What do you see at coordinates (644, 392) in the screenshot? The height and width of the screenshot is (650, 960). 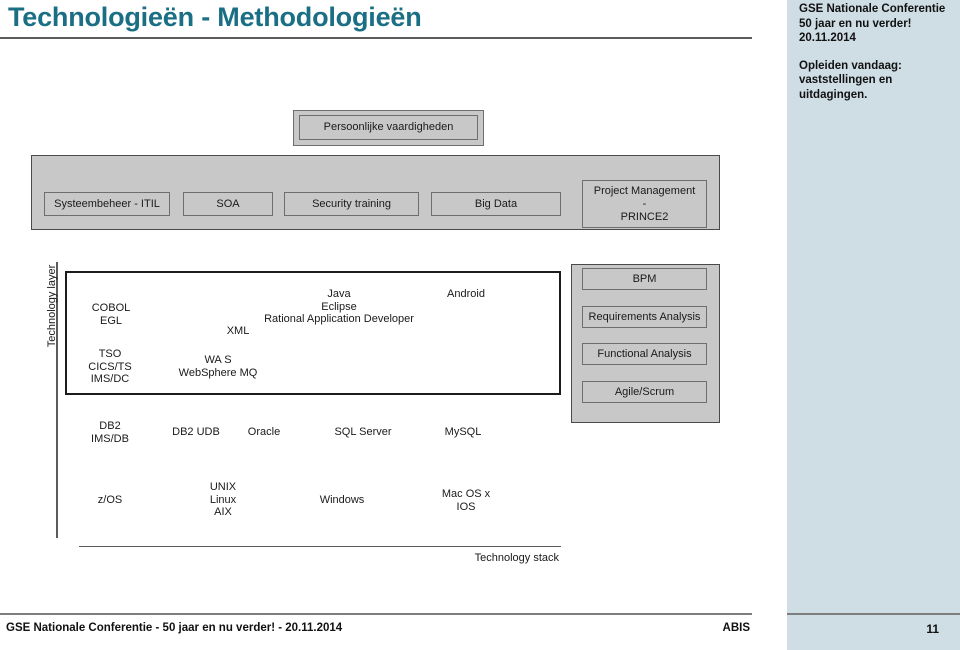 I see `methodology-box-agile-scrum: Agile/Scrum` at bounding box center [644, 392].